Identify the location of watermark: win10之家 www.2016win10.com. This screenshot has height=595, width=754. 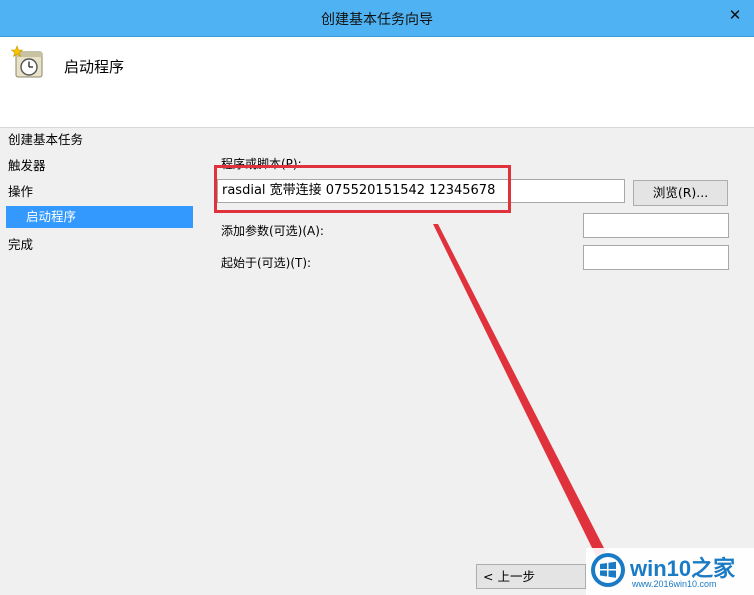
(670, 571).